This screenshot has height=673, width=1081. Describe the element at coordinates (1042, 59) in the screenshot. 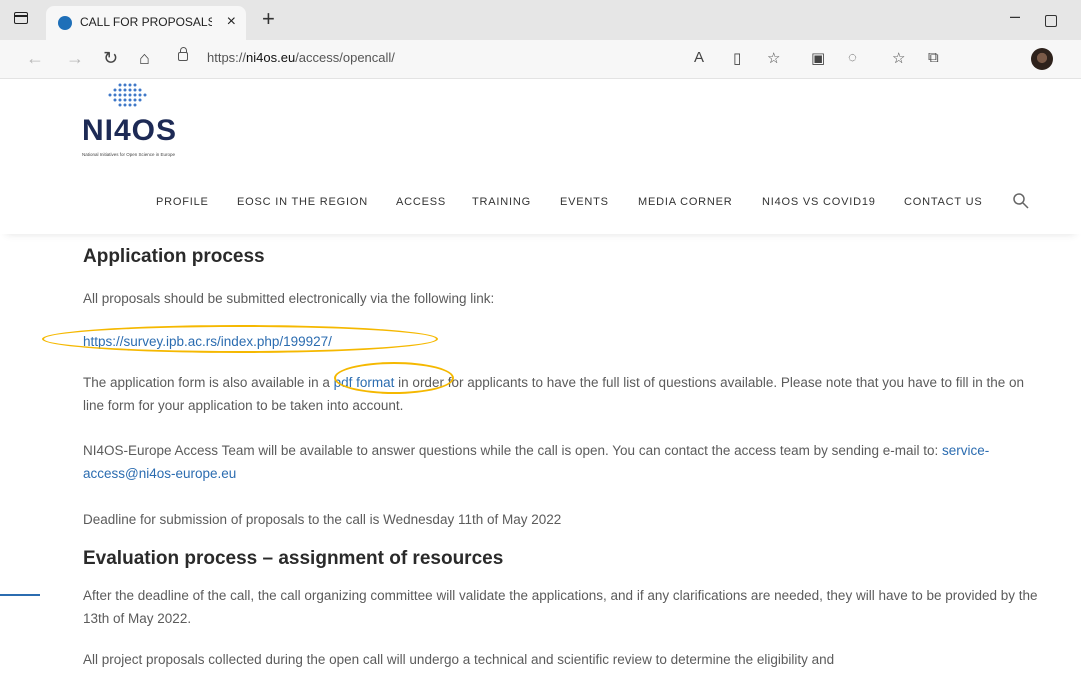

I see `profile-avatar` at that location.